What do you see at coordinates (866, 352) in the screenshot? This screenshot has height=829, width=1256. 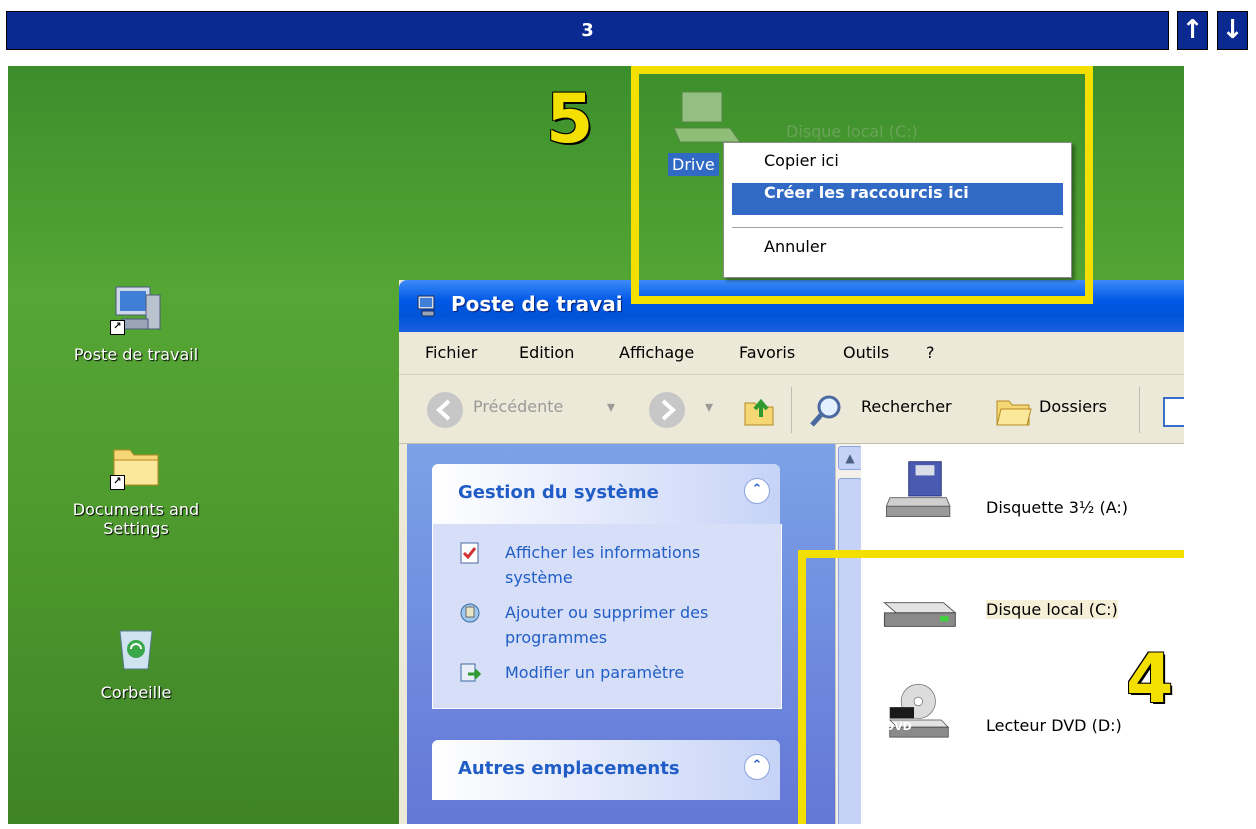 I see `menu-outils: Outils` at bounding box center [866, 352].